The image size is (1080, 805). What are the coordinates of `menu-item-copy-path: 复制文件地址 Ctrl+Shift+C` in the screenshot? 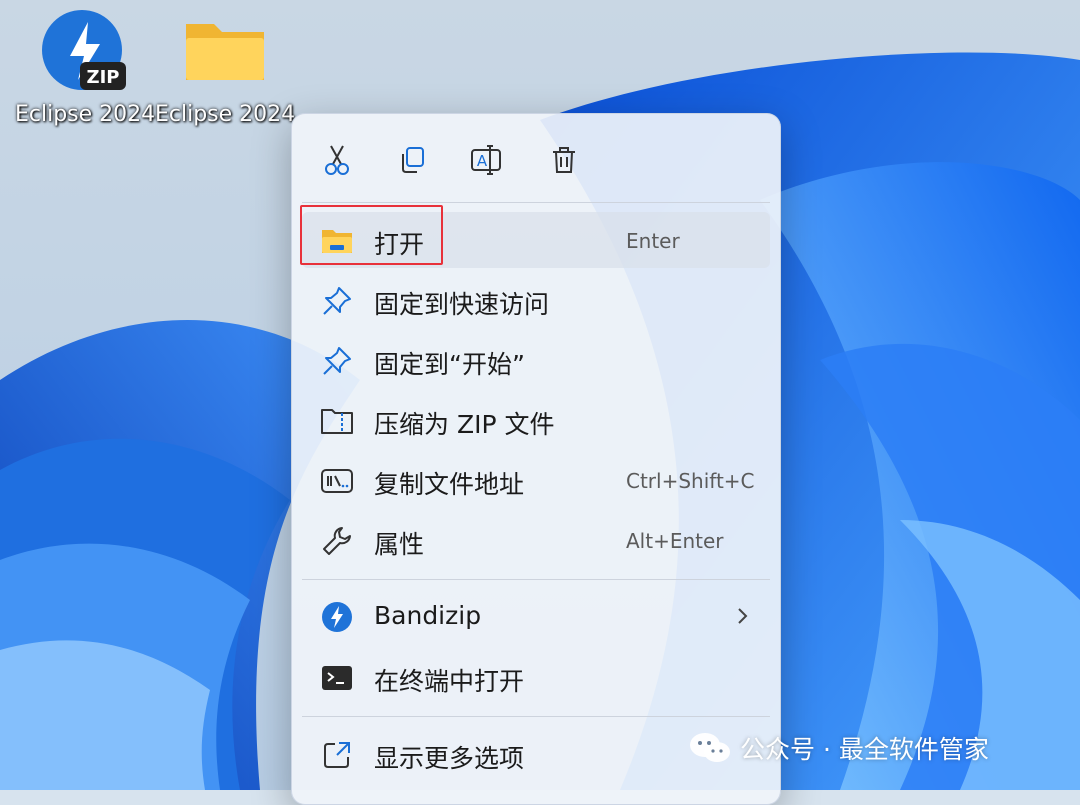 It's located at (536, 480).